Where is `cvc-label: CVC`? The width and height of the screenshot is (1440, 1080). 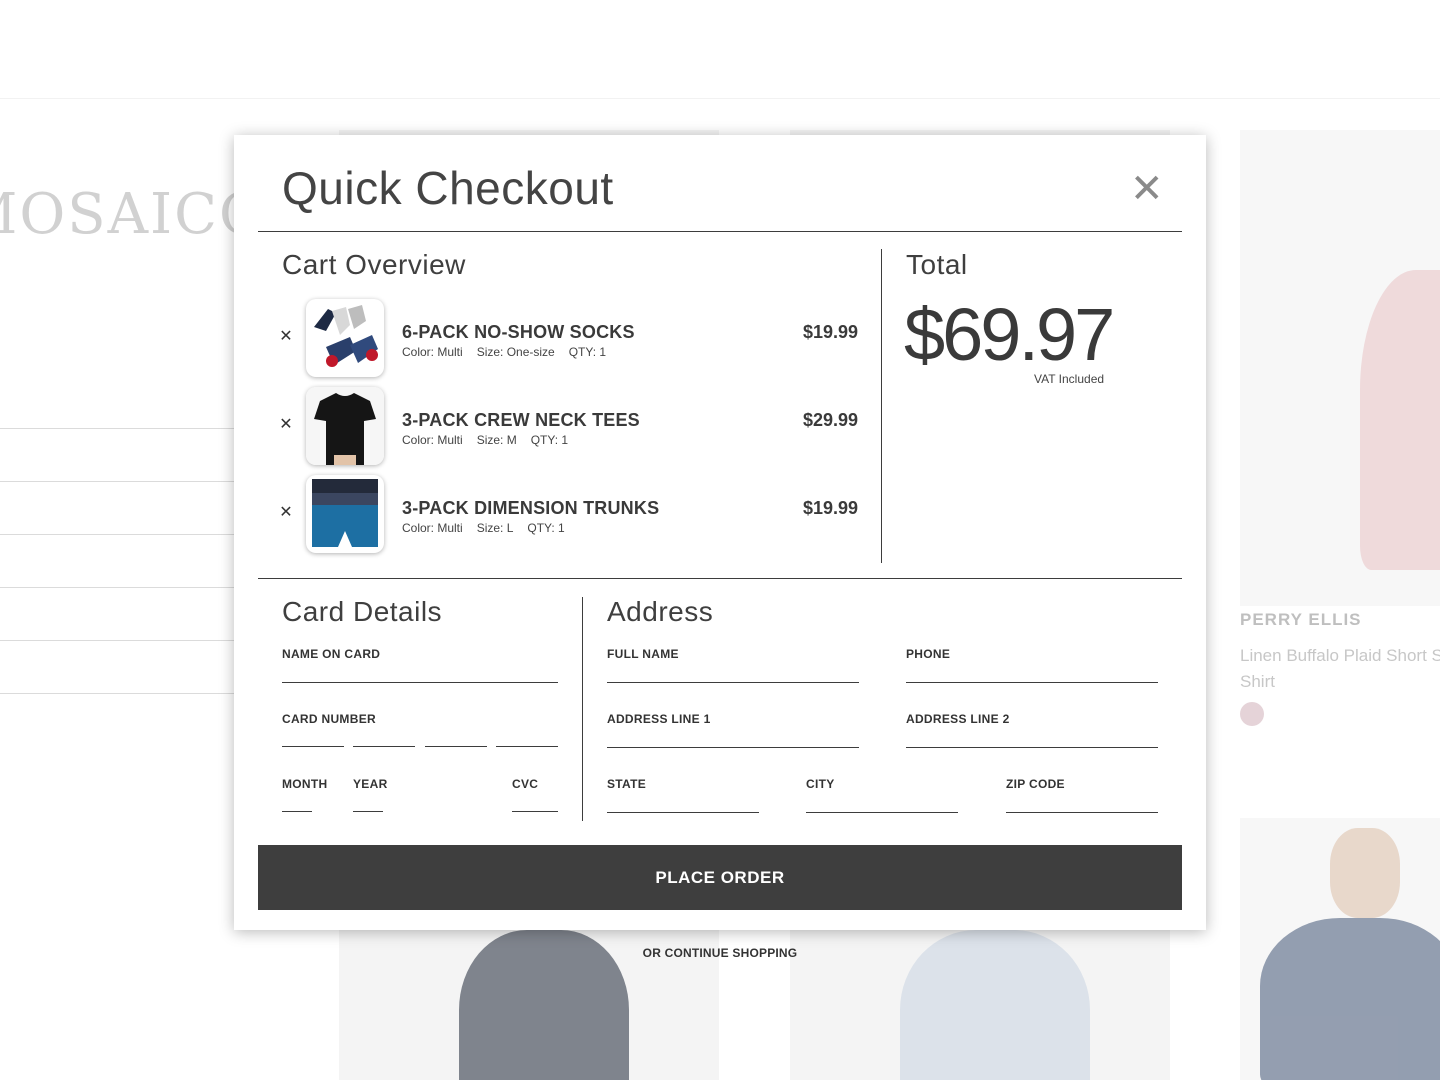 cvc-label: CVC is located at coordinates (525, 784).